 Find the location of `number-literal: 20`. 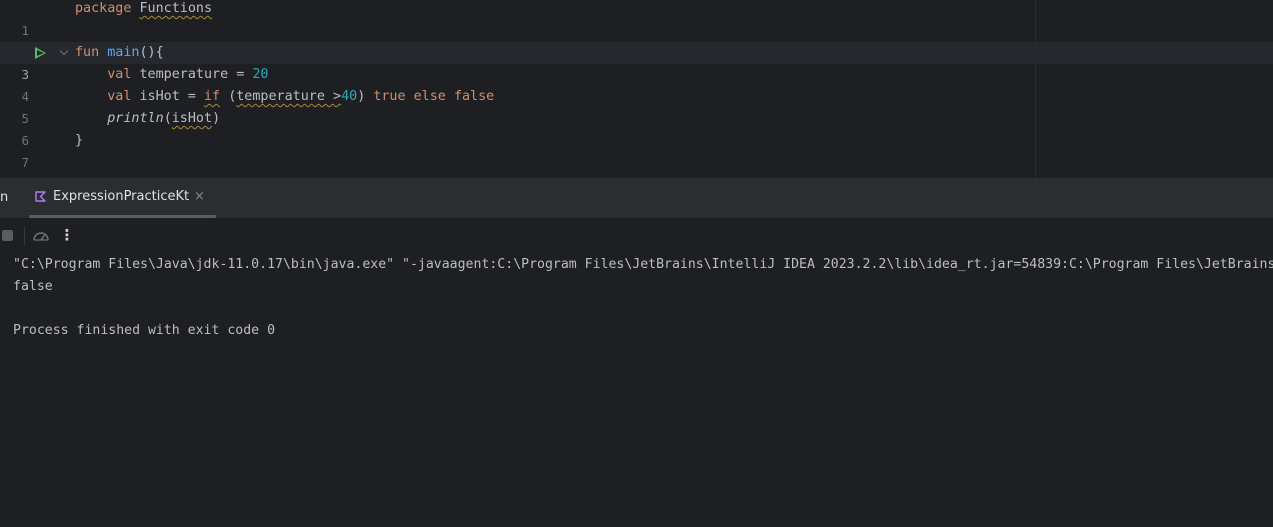

number-literal: 20 is located at coordinates (260, 74).